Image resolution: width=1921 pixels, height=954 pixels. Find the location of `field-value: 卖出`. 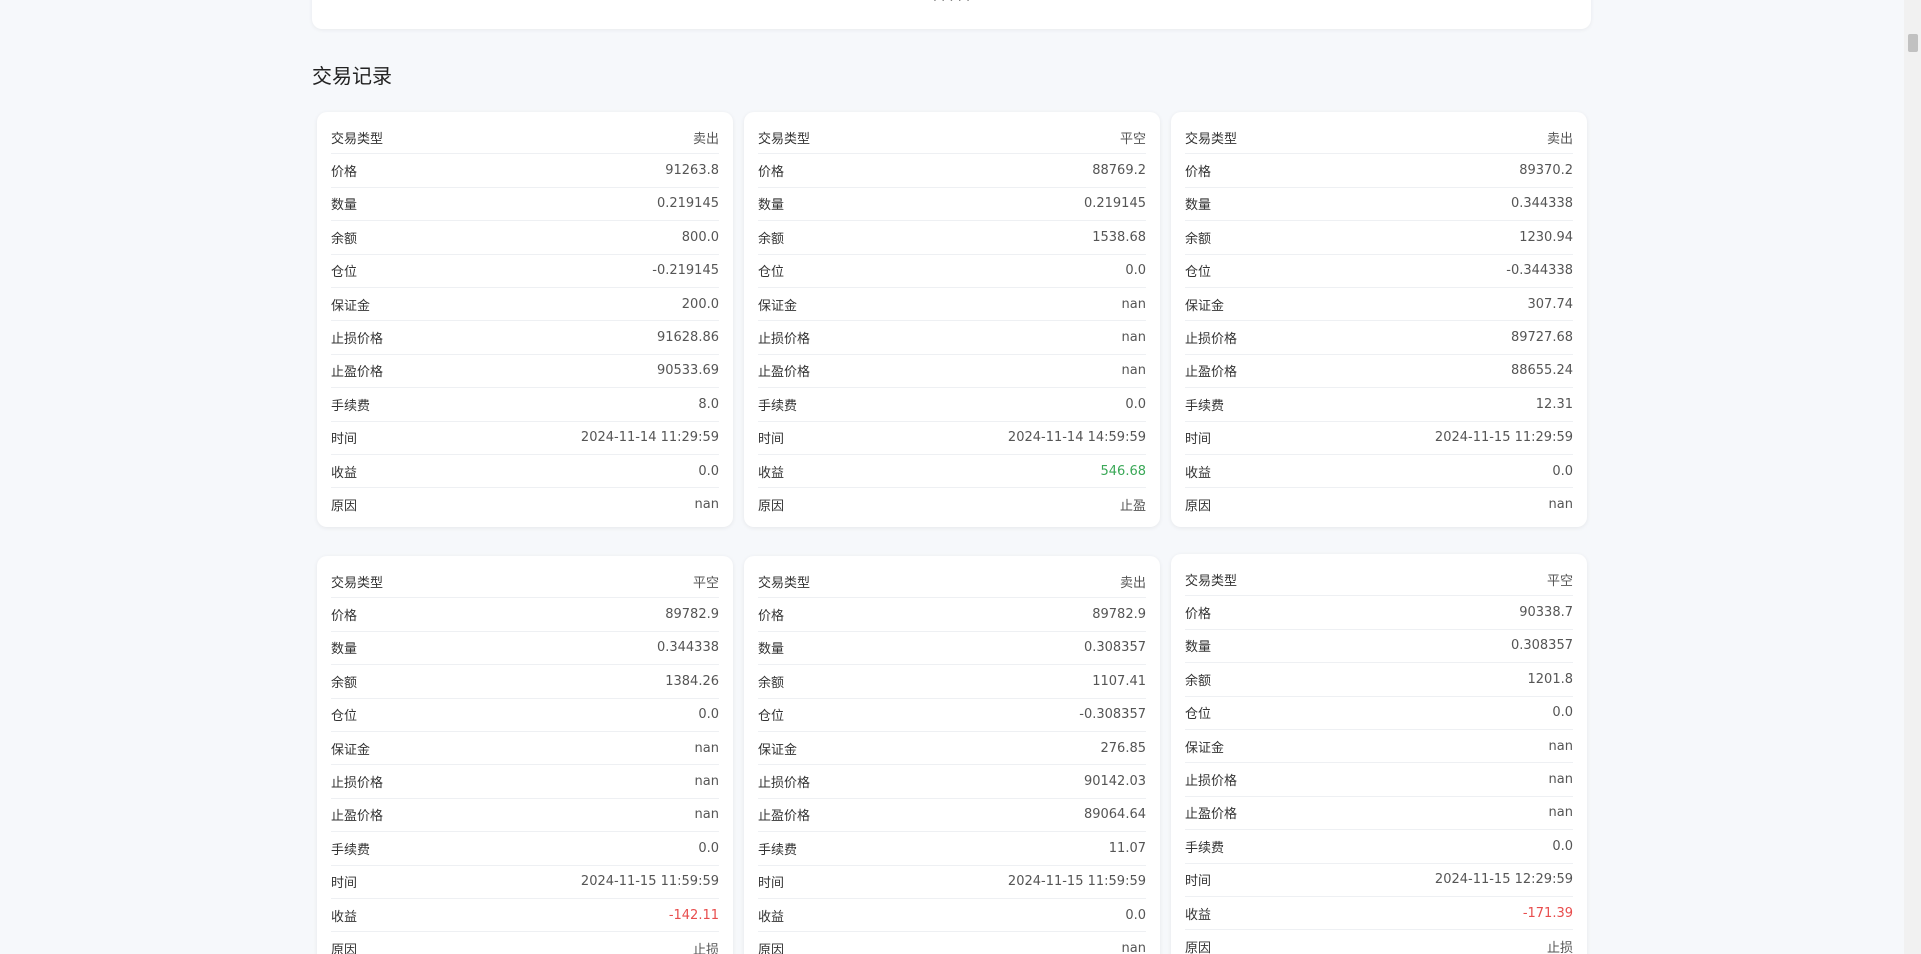

field-value: 卖出 is located at coordinates (1559, 139).